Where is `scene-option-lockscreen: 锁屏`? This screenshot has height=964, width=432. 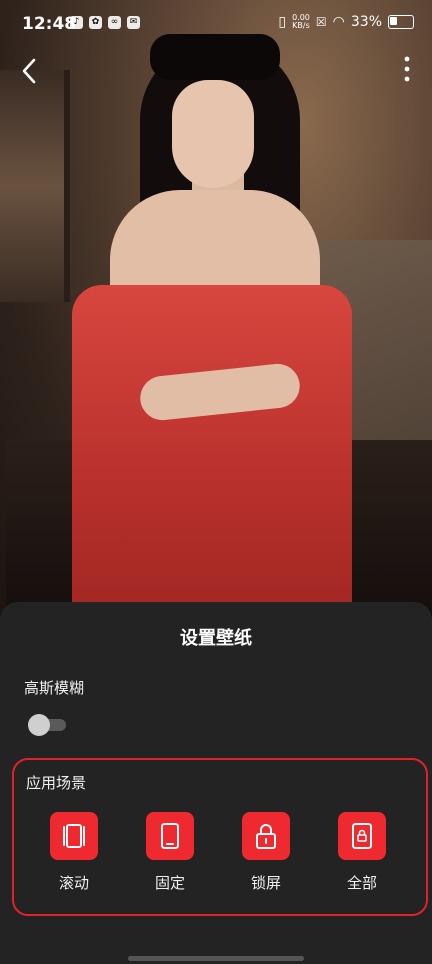
scene-option-lockscreen: 锁屏 is located at coordinates (266, 852).